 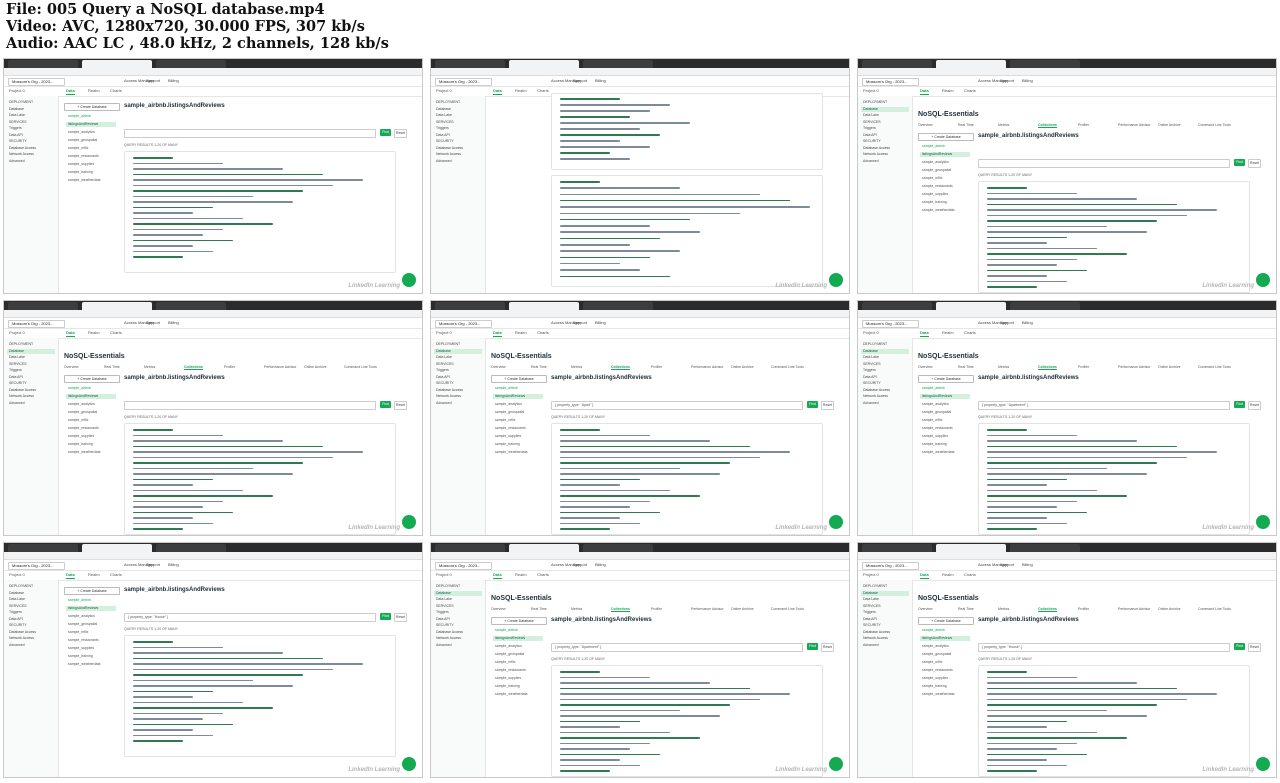 What do you see at coordinates (458, 351) in the screenshot?
I see `sidebar-item: Database` at bounding box center [458, 351].